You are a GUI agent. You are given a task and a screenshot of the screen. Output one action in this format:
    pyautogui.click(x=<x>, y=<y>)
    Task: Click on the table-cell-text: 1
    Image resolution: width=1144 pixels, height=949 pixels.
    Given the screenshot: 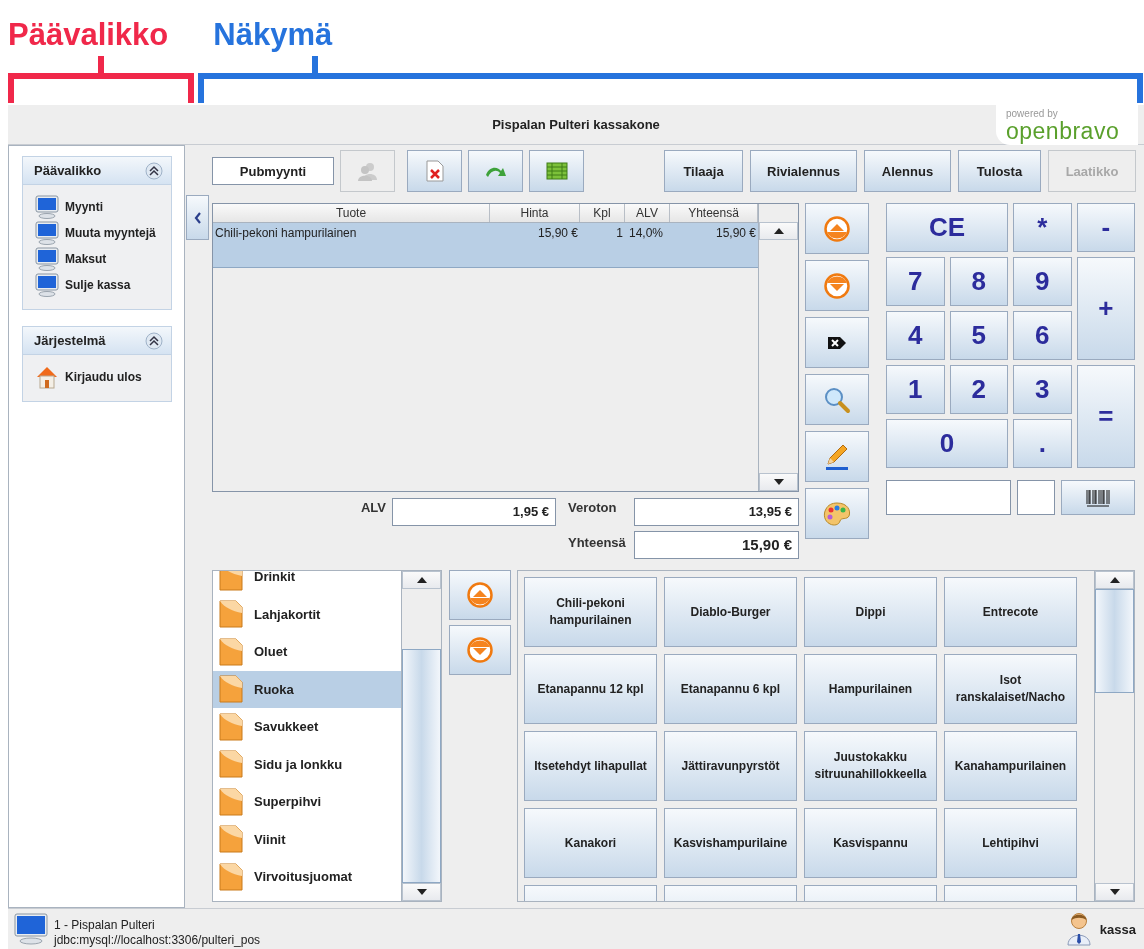 What is the action you would take?
    pyautogui.click(x=619, y=233)
    